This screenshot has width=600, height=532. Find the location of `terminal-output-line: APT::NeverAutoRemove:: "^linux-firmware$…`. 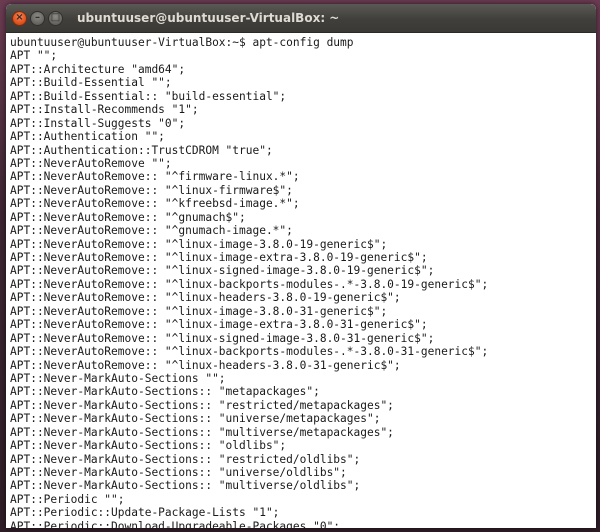

terminal-output-line: APT::NeverAutoRemove:: "^linux-firmware$… is located at coordinates (151, 190).